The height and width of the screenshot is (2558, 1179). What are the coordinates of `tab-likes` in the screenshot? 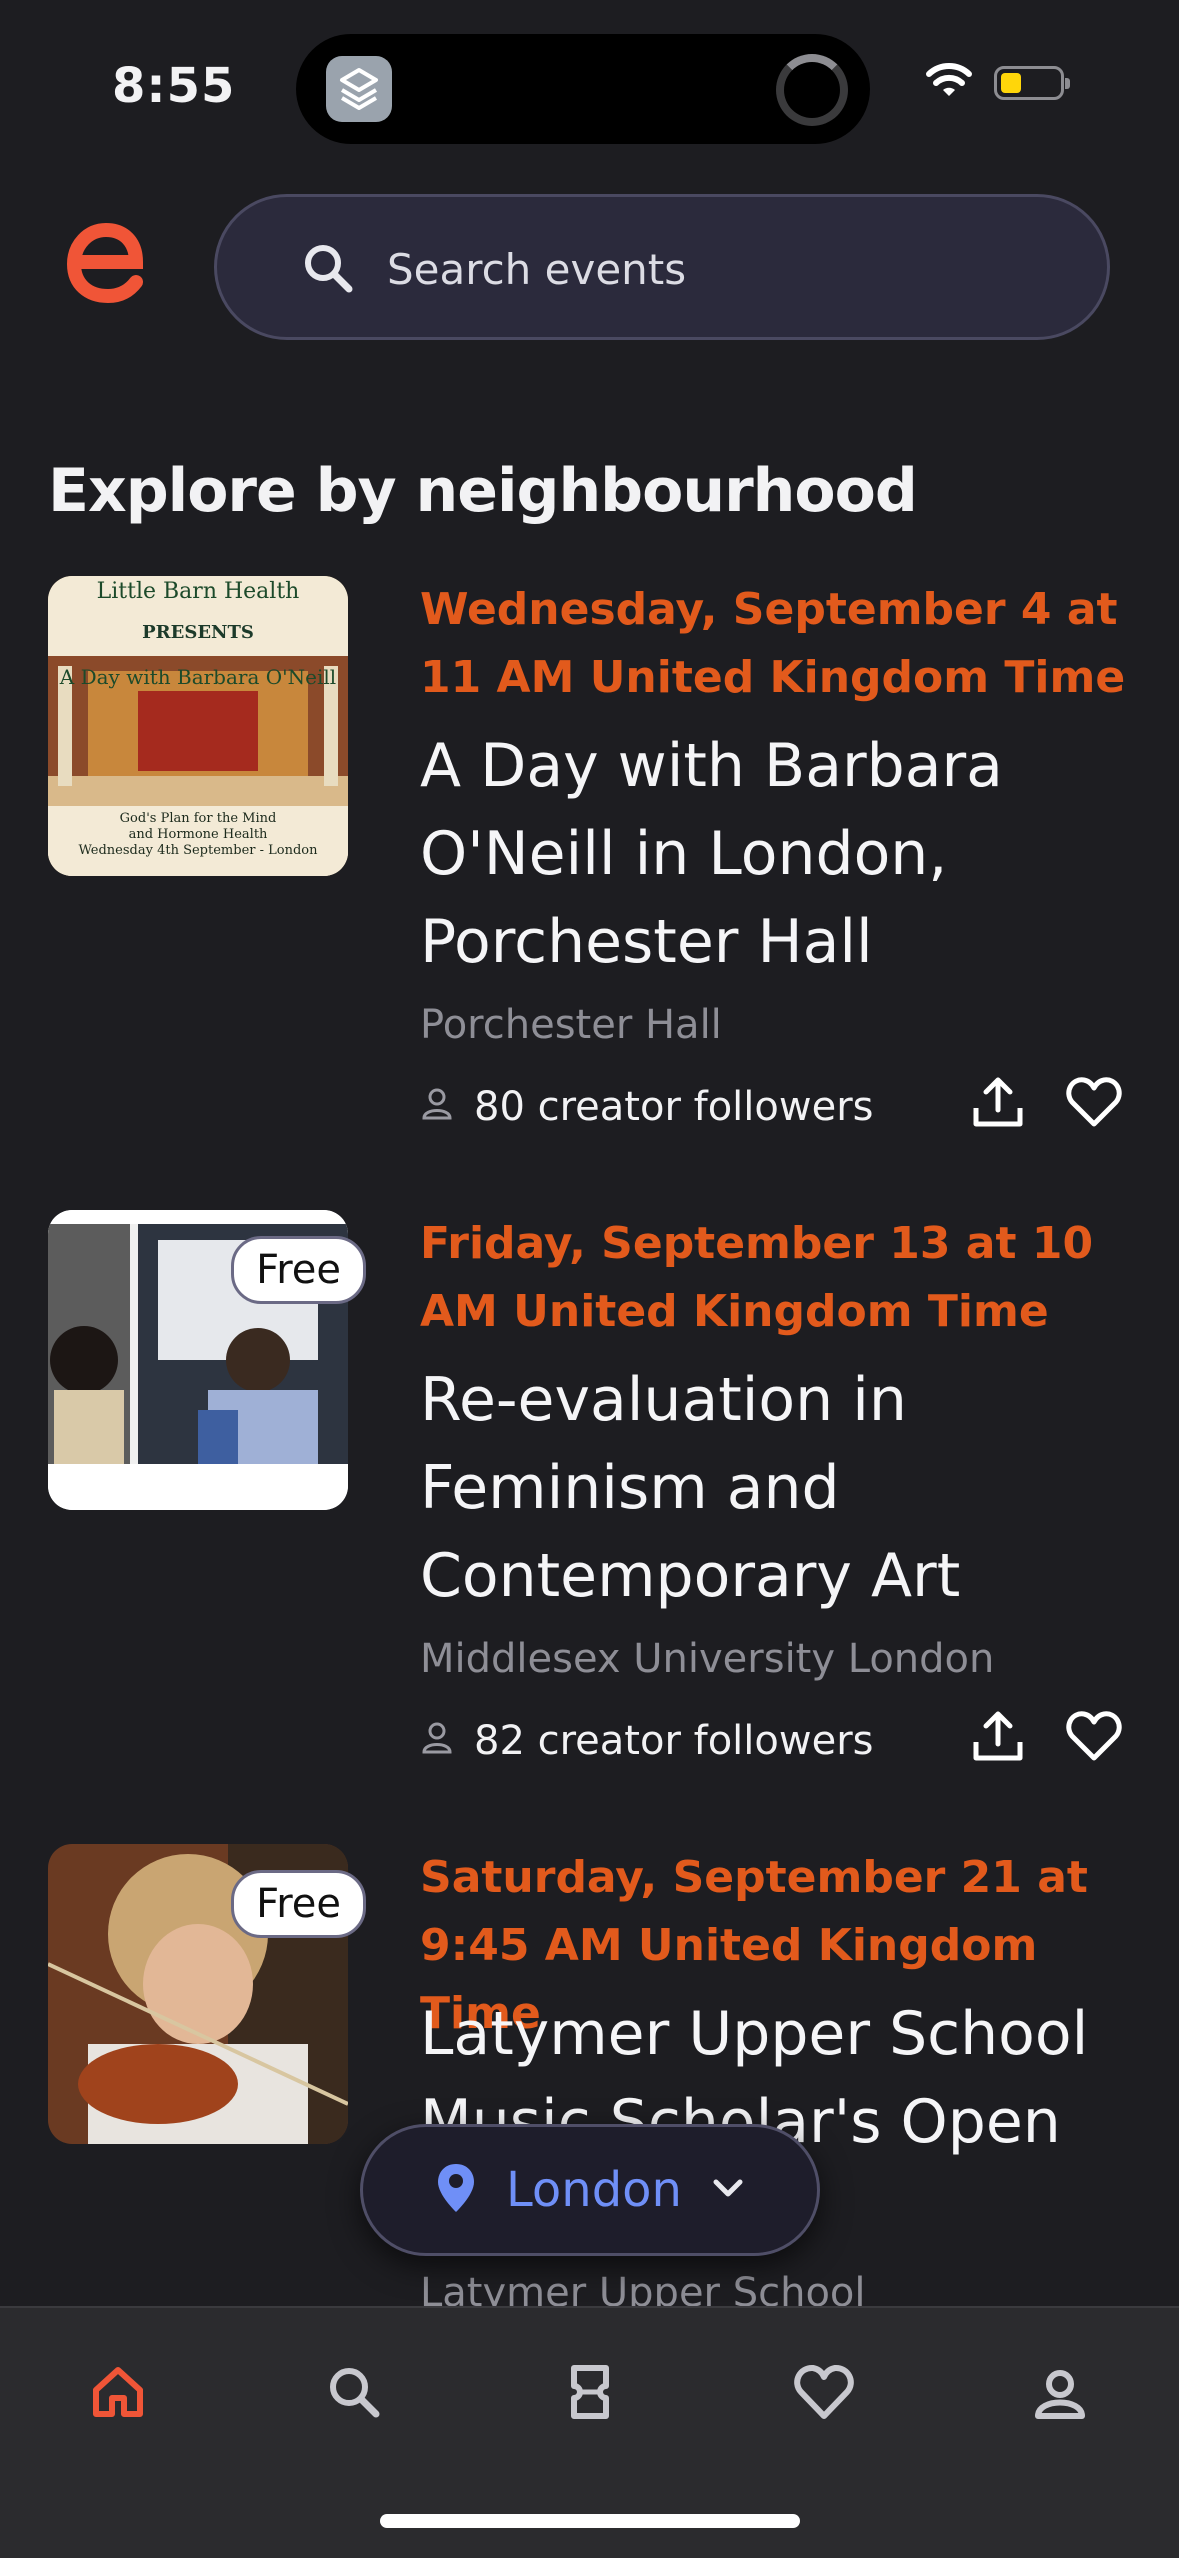 It's located at (824, 2394).